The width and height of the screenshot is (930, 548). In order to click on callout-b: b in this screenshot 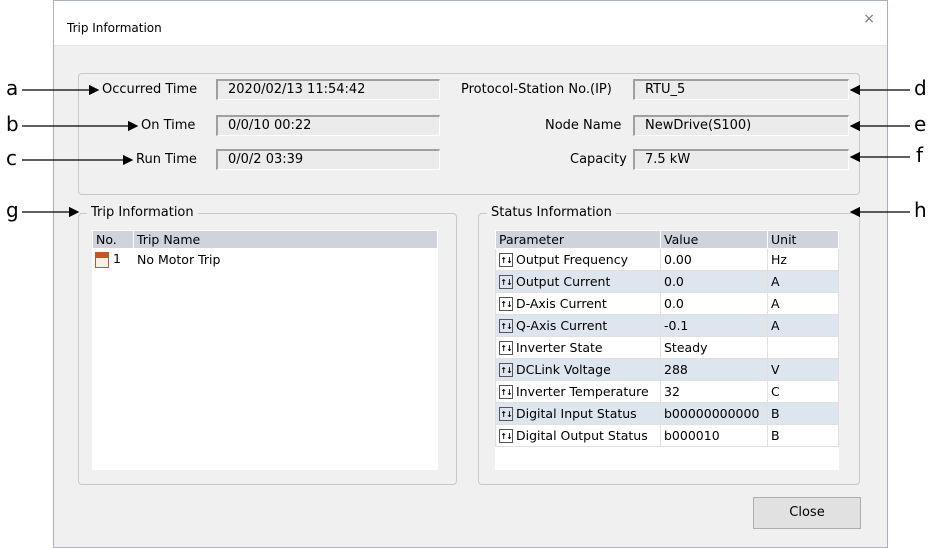, I will do `click(12, 124)`.